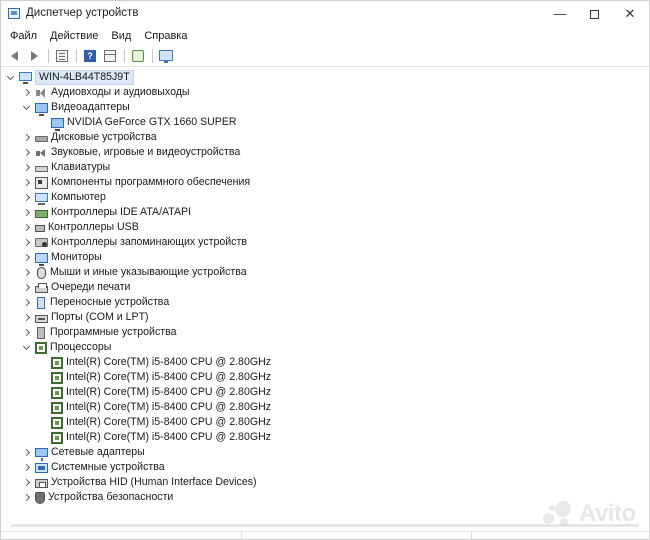  I want to click on tree-category-software-components: Компоненты программного обеспечения, so click(135, 182).